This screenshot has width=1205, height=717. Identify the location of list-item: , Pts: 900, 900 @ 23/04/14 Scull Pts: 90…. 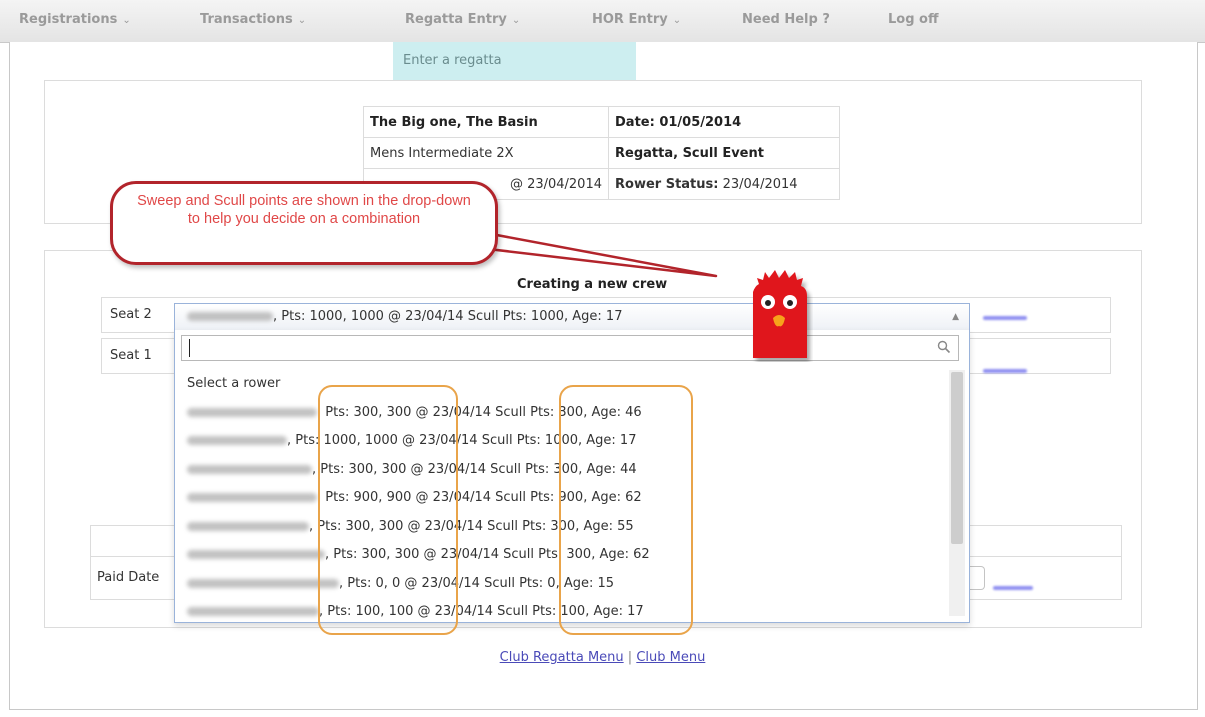
(560, 498).